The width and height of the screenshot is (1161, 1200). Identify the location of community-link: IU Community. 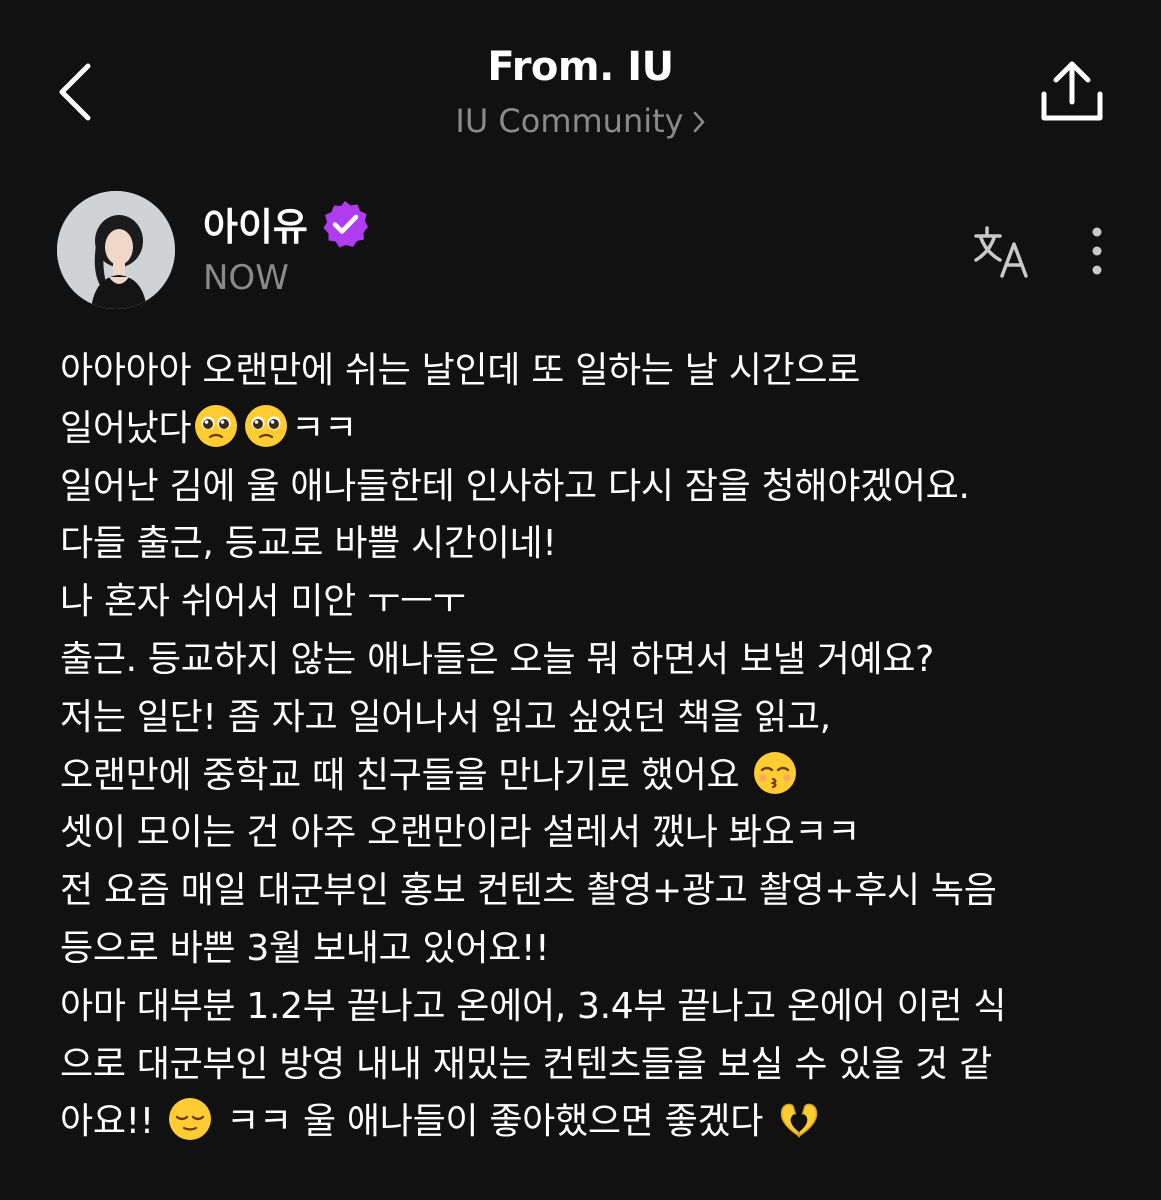
(580, 122).